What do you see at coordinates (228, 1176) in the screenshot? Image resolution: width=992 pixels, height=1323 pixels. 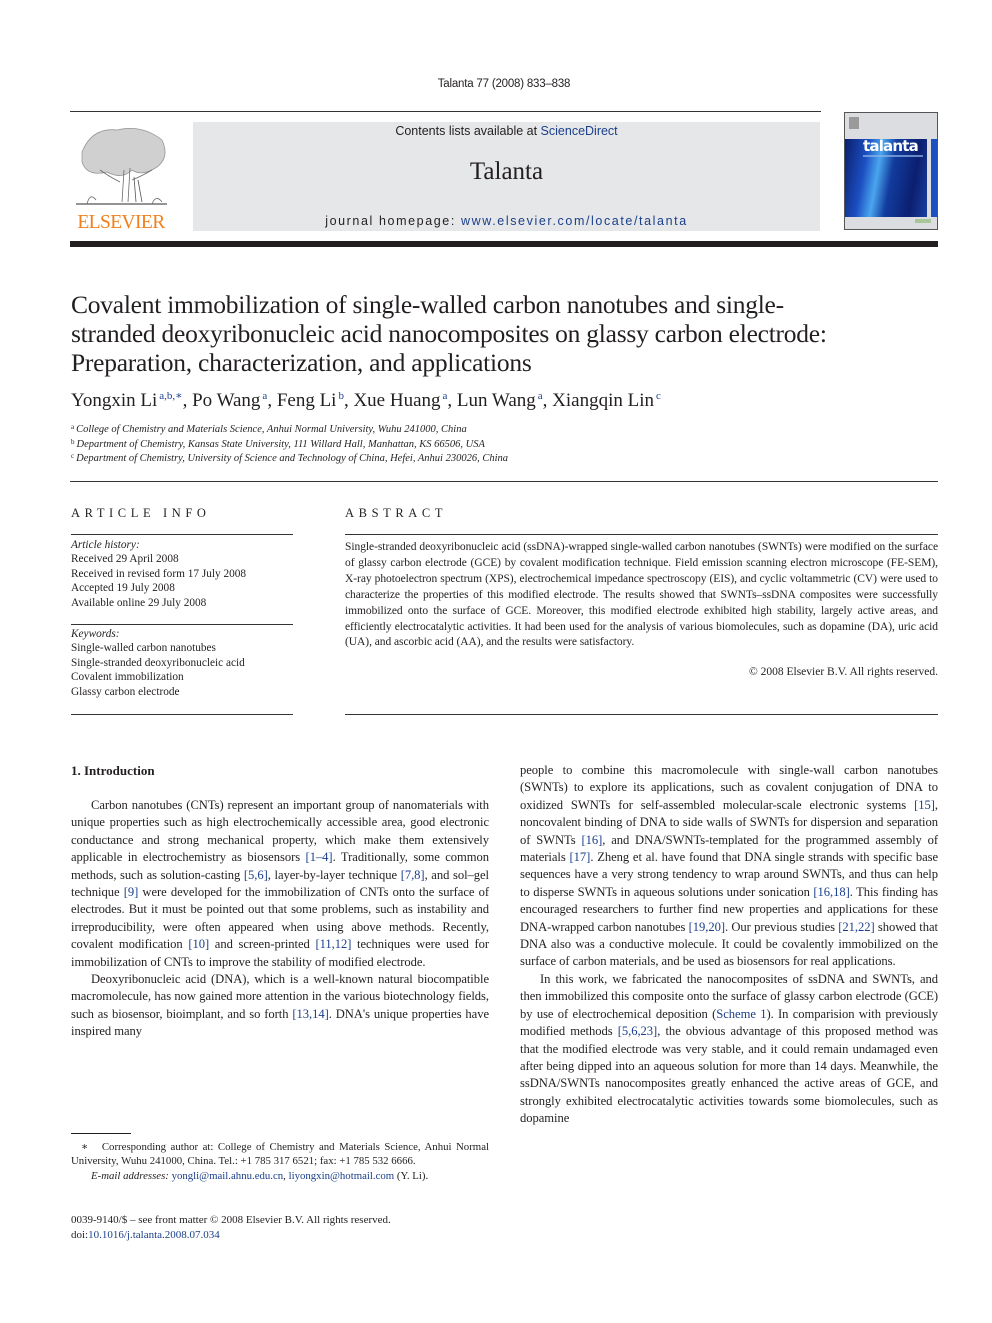 I see `email-link: yongli@mail.ahnu.edu.cn` at bounding box center [228, 1176].